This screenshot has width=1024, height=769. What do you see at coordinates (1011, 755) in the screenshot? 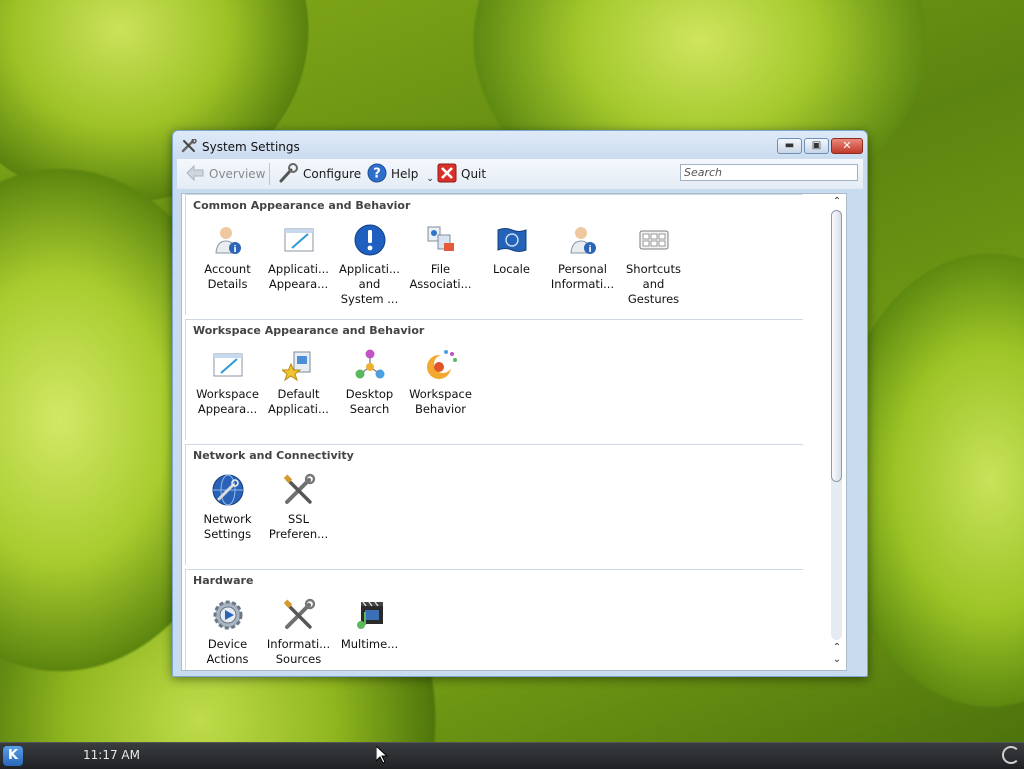
I see `power-icon` at bounding box center [1011, 755].